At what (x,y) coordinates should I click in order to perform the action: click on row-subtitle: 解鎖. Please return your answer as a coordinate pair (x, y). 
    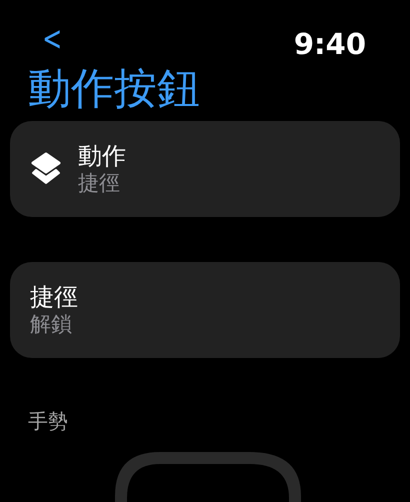
    Looking at the image, I should click on (51, 324).